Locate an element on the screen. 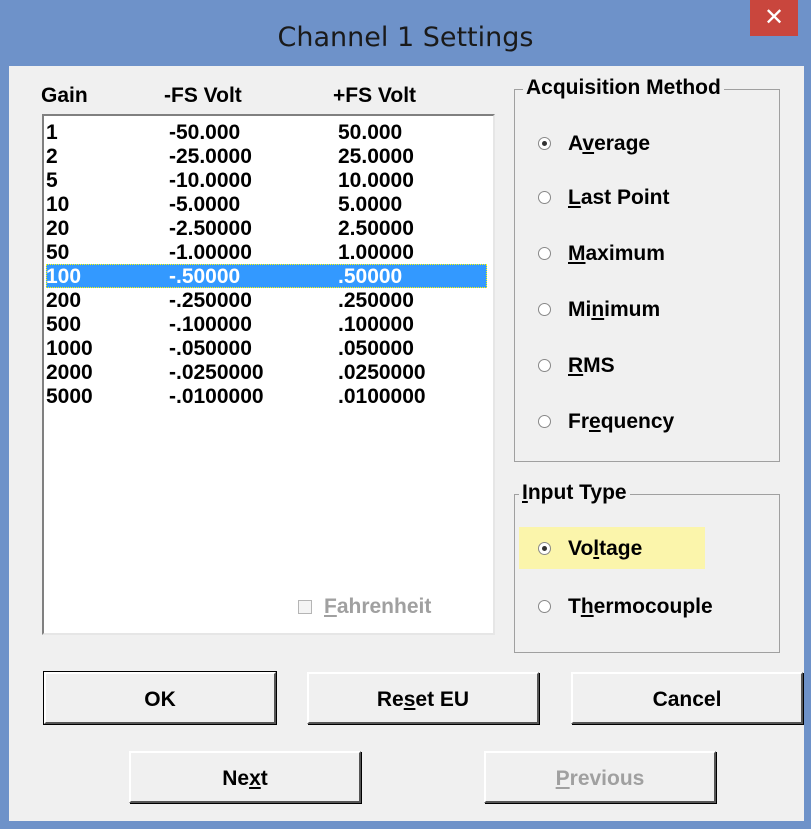 This screenshot has width=811, height=829. fahrenheit-label: Fahrenheit is located at coordinates (378, 606).